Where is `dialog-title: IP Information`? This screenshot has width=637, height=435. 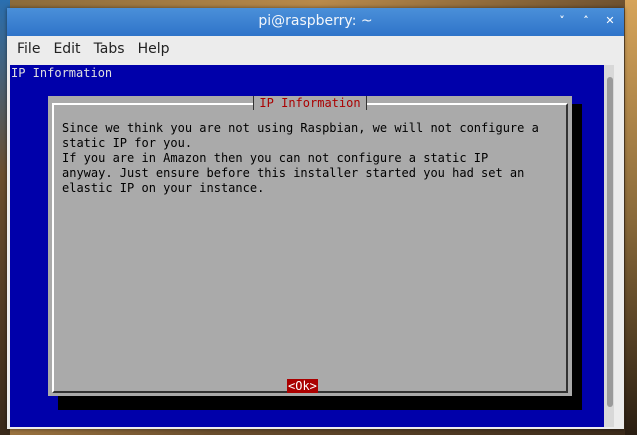 dialog-title: IP Information is located at coordinates (310, 103).